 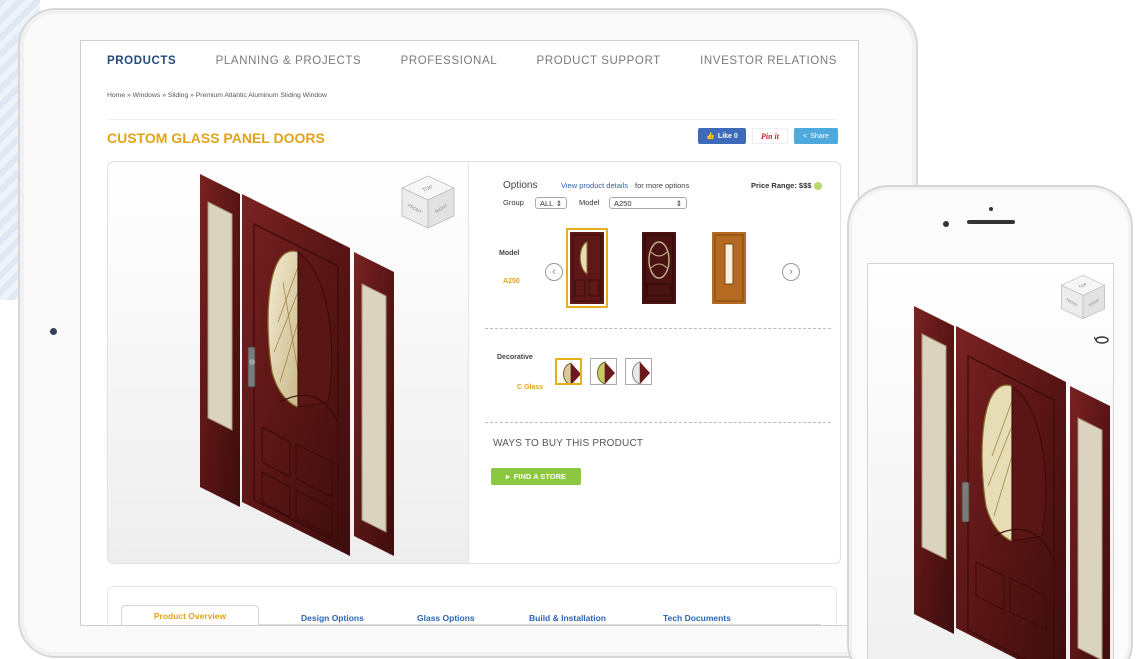 I want to click on next-model-button: ›, so click(x=791, y=272).